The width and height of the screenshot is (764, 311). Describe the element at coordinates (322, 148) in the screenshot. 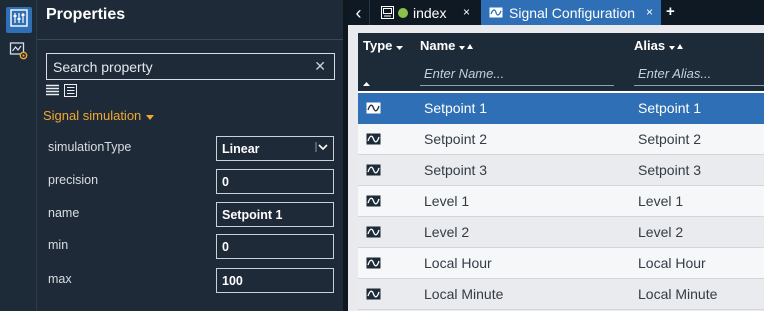

I see `chevron-down-icon` at that location.